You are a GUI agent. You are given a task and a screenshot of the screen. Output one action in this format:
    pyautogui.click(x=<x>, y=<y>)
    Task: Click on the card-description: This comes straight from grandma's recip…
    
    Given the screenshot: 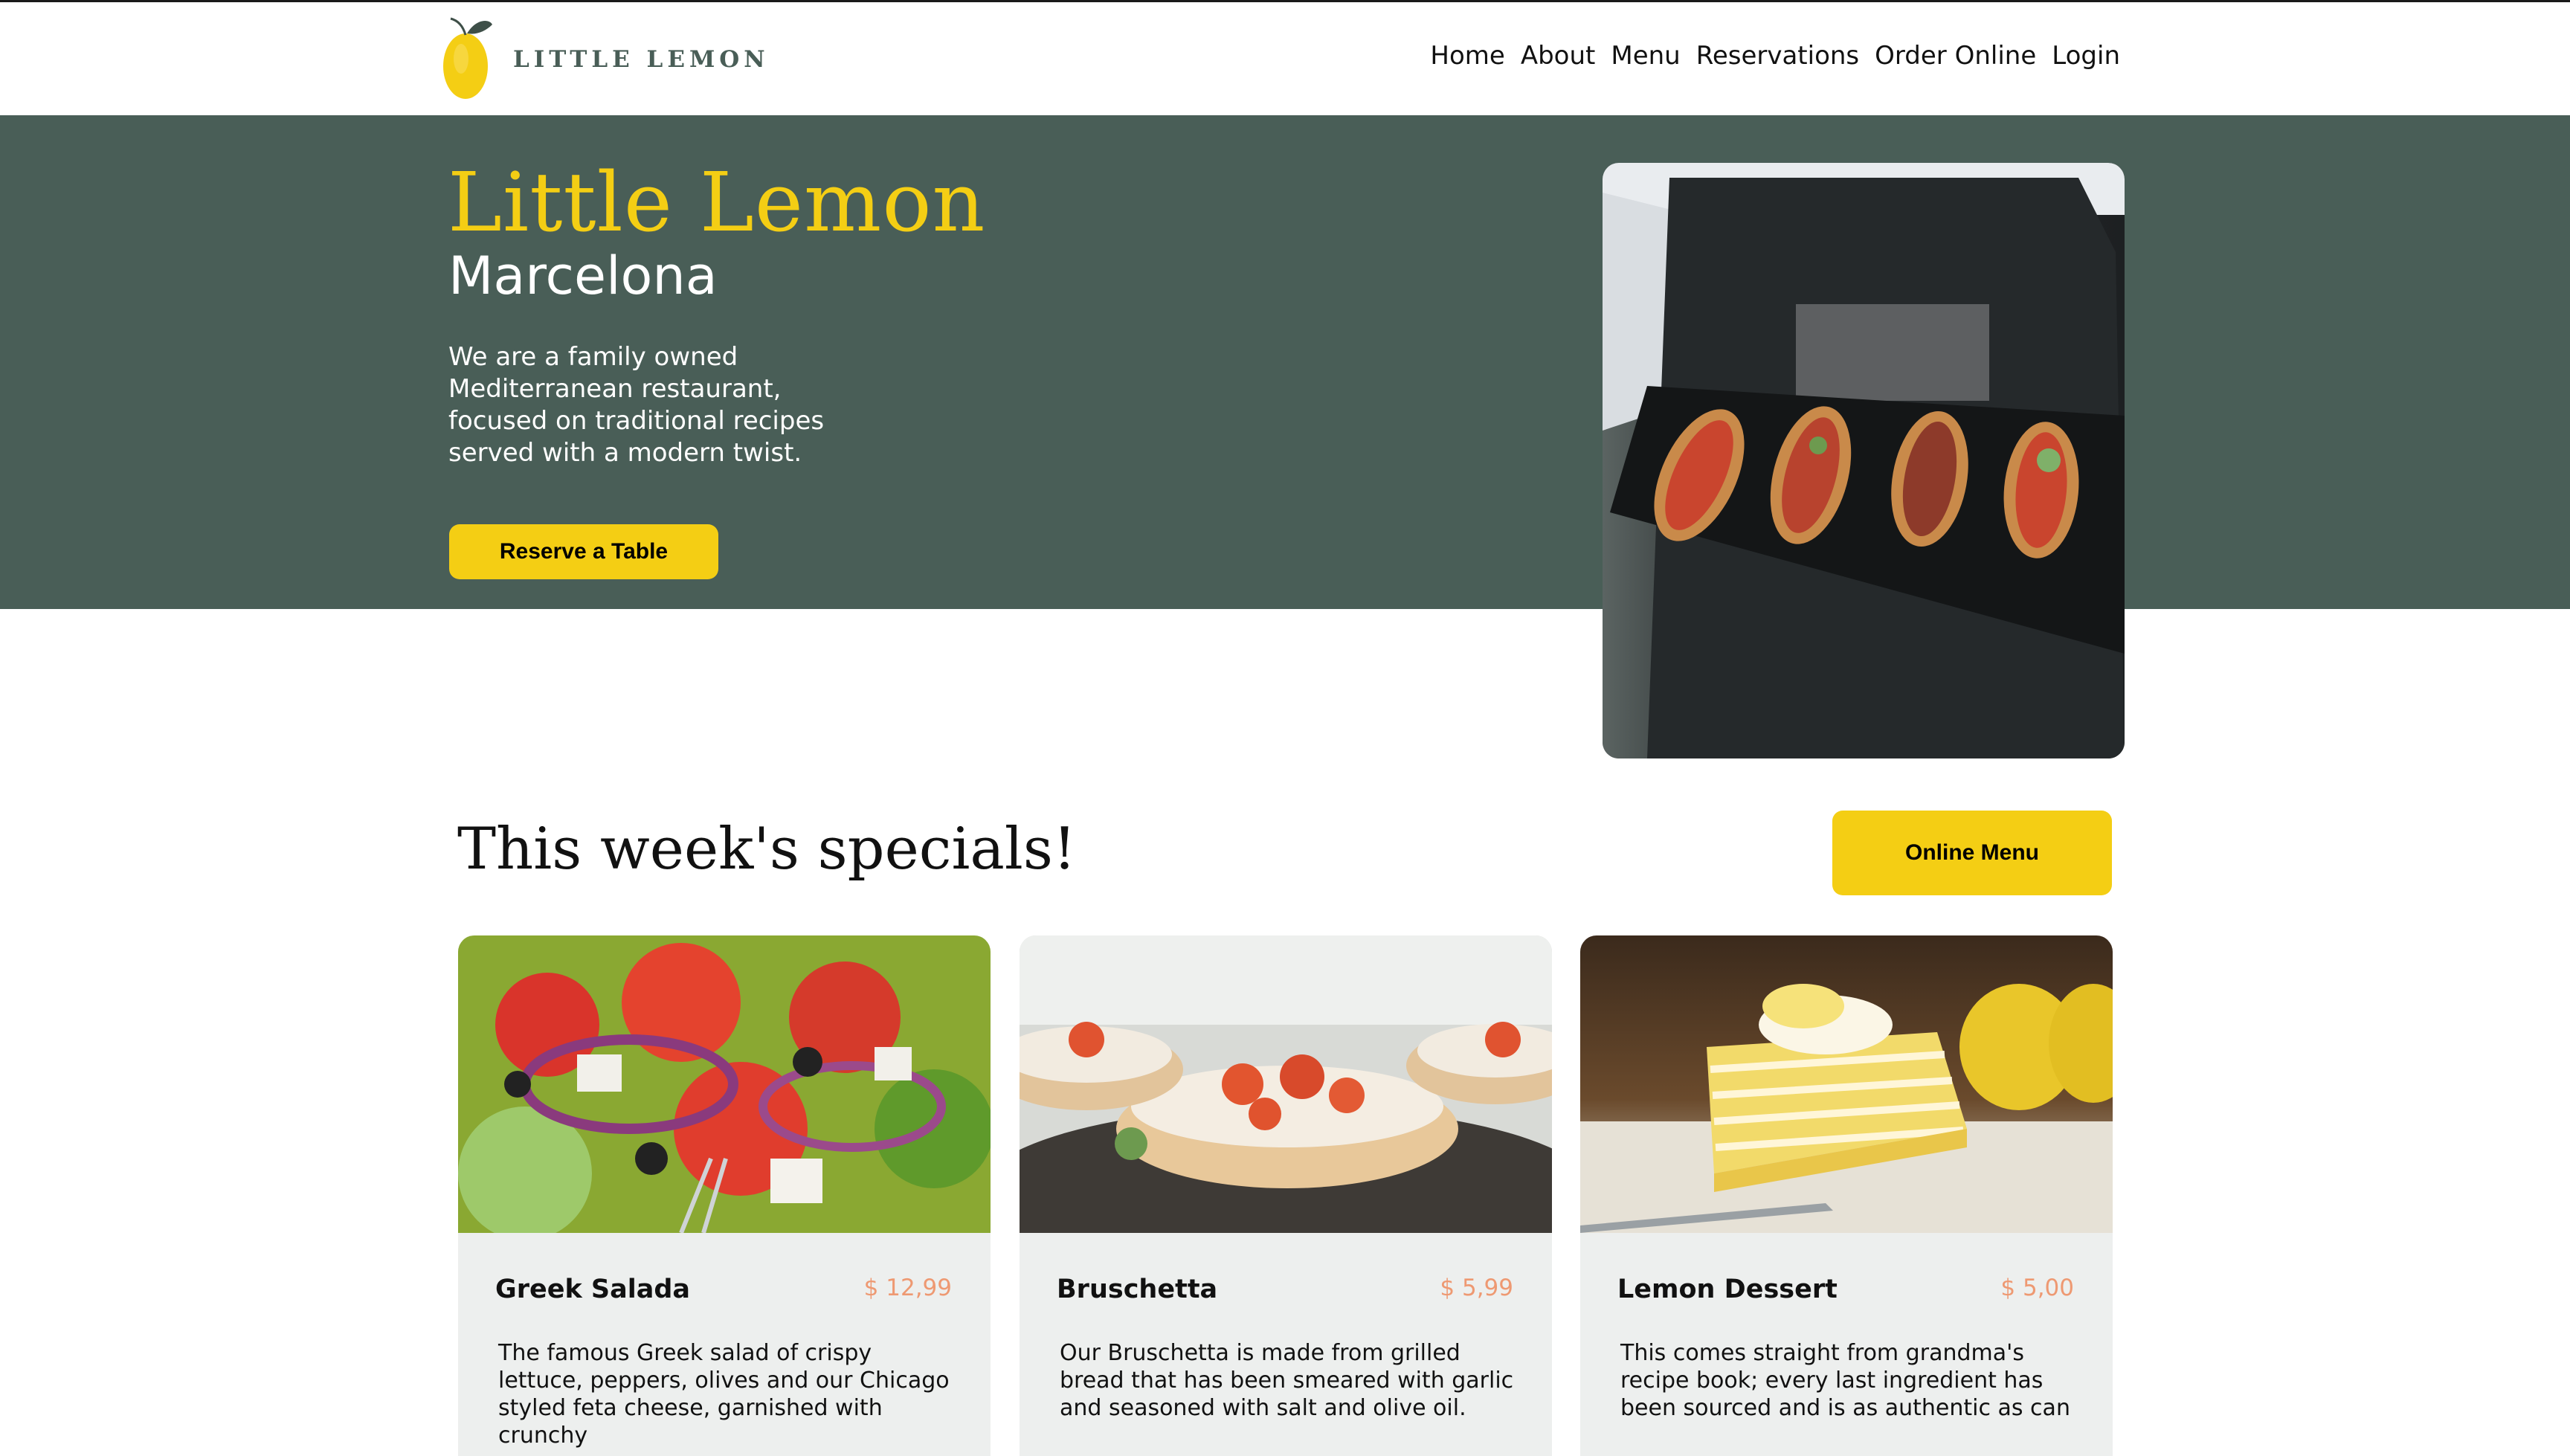 What is the action you would take?
    pyautogui.click(x=1845, y=1381)
    